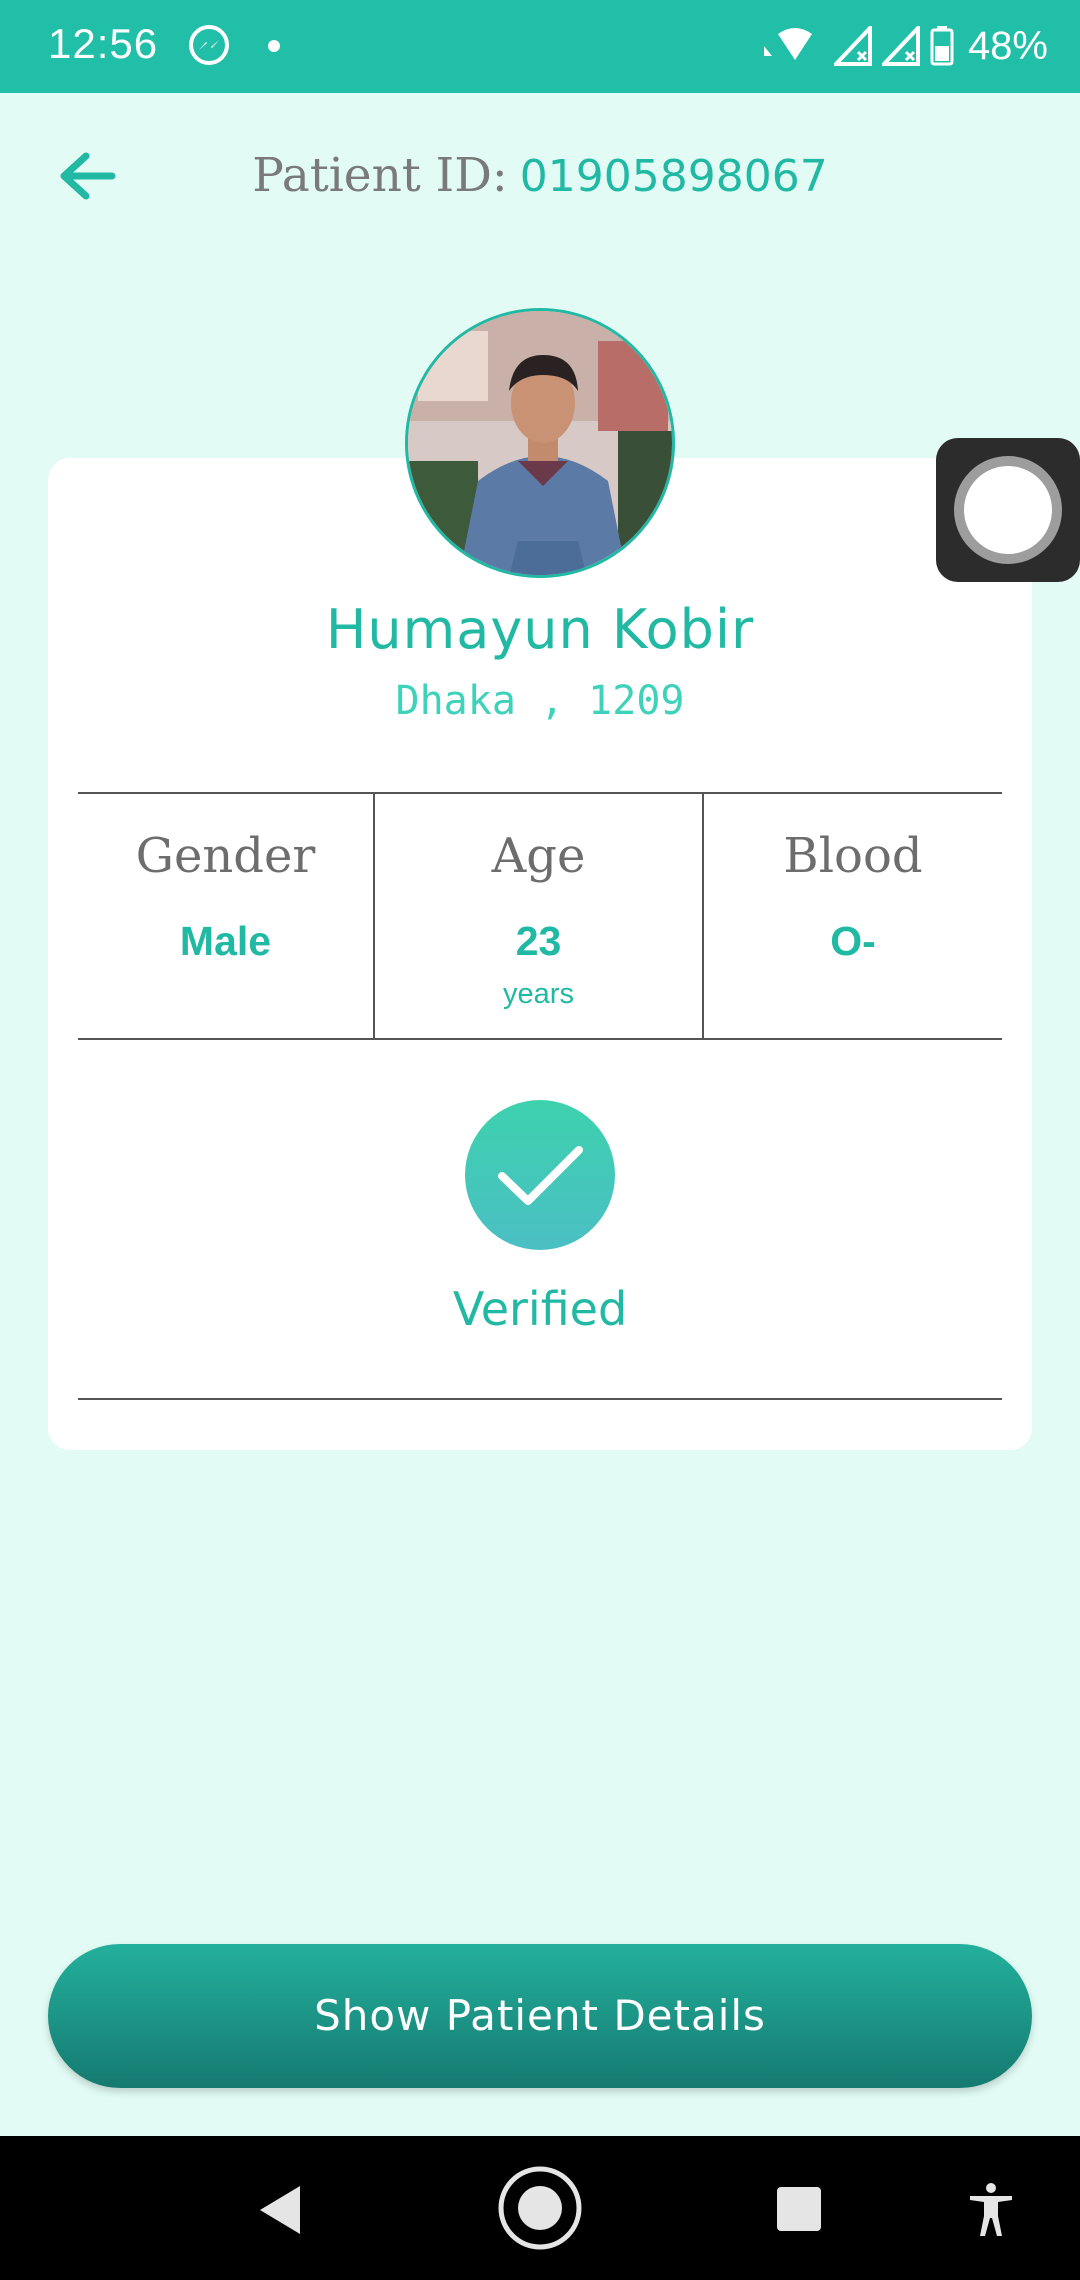  I want to click on profile-photo, so click(540, 443).